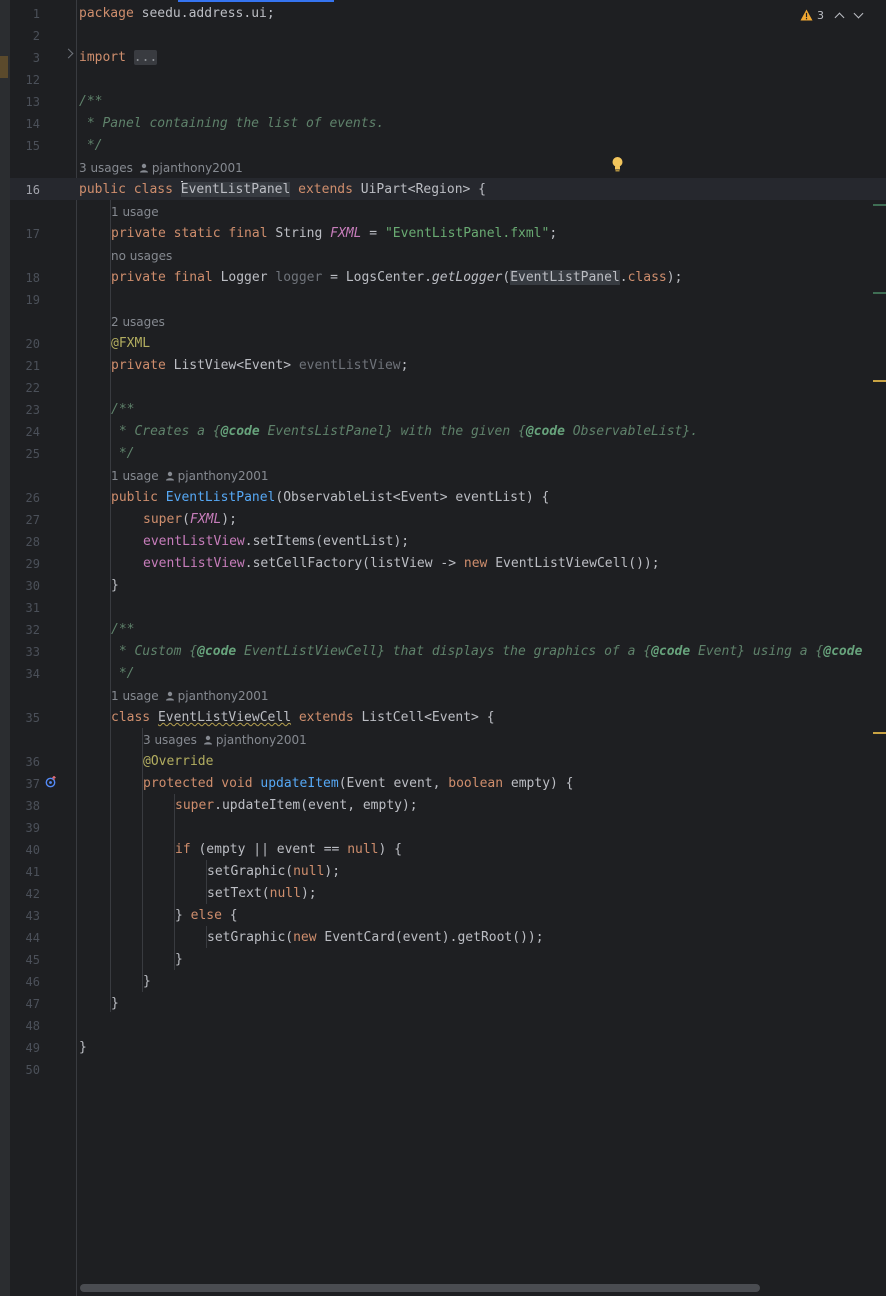 Image resolution: width=886 pixels, height=1296 pixels. I want to click on code-token: ObservableList}., so click(631, 431).